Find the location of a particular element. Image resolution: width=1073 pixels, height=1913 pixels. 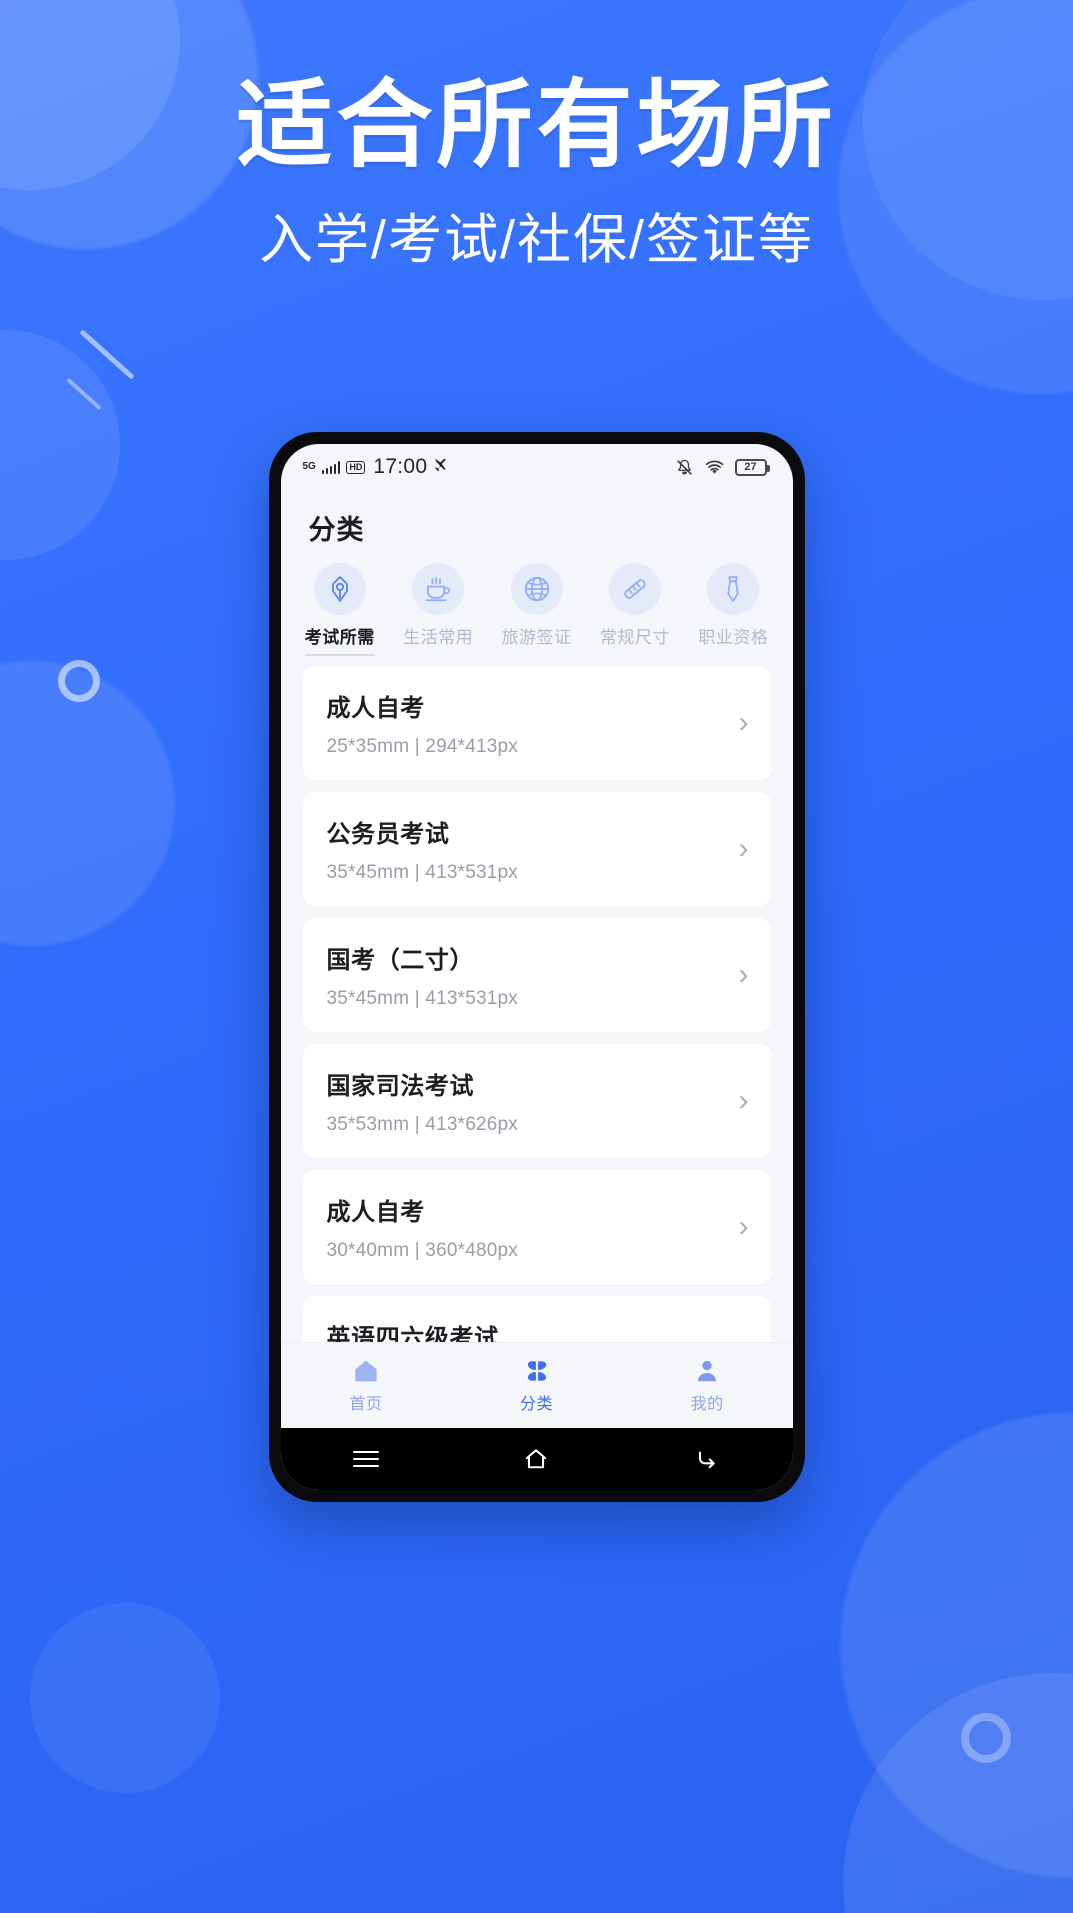

category-tab-exam: 考试所需 is located at coordinates (340, 610).